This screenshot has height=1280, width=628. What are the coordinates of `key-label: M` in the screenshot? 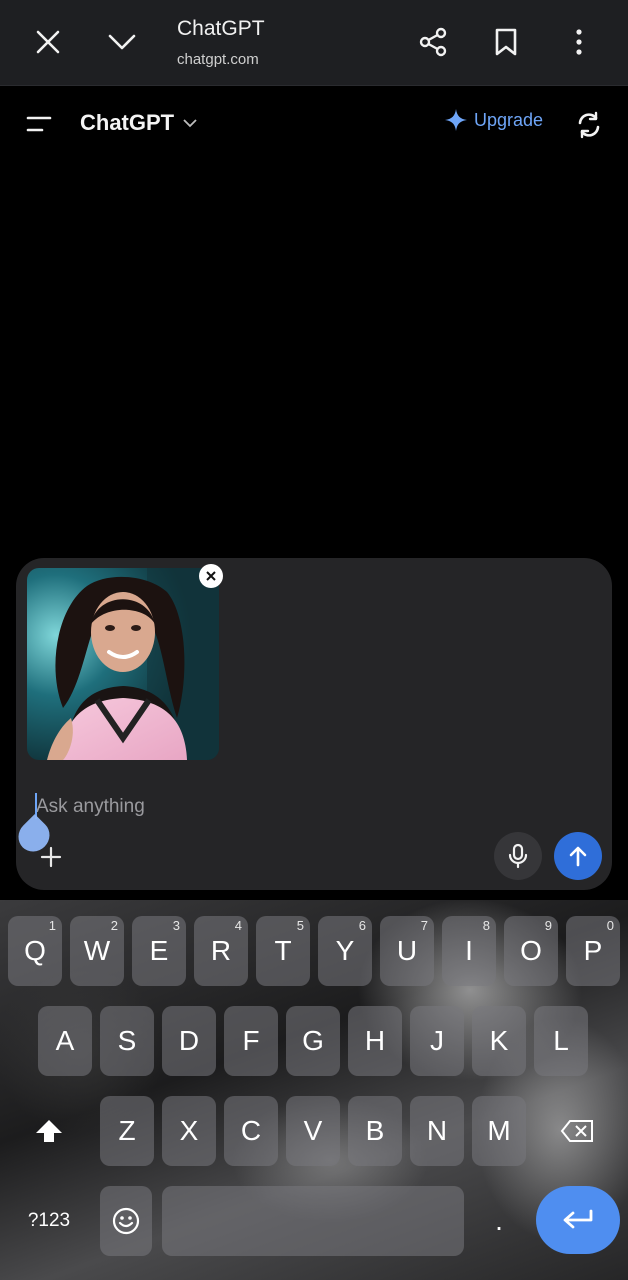 It's located at (499, 1130).